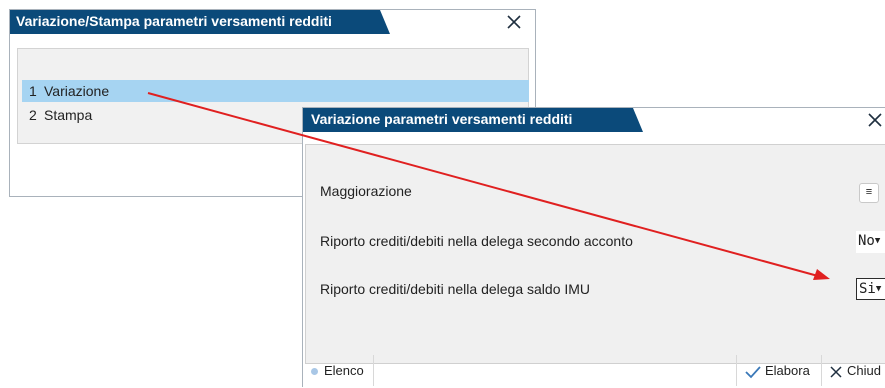 The width and height of the screenshot is (885, 388). Describe the element at coordinates (866, 241) in the screenshot. I see `select-value: No` at that location.